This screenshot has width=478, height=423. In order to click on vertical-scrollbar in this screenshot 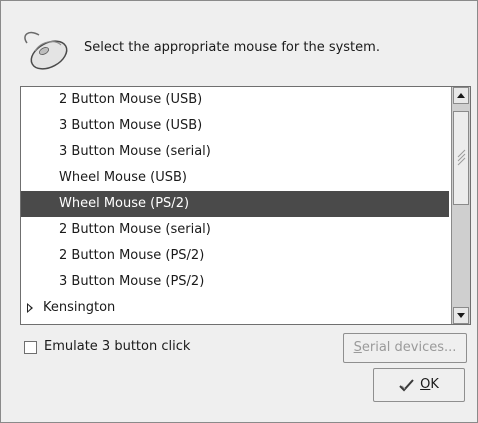, I will do `click(460, 205)`.